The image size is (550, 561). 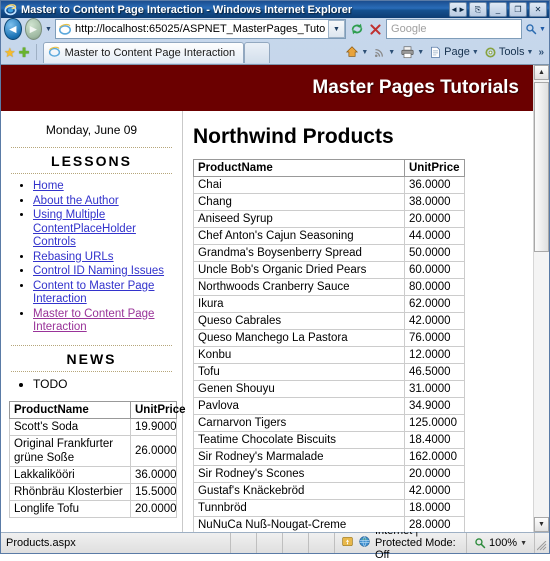 I want to click on table-row: Lakkalikööri 36.0000, so click(x=93, y=475).